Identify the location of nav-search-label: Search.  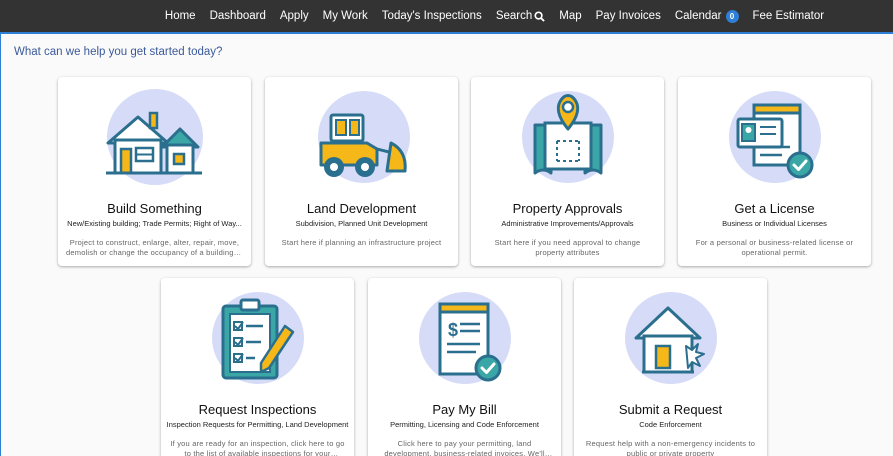
(514, 16).